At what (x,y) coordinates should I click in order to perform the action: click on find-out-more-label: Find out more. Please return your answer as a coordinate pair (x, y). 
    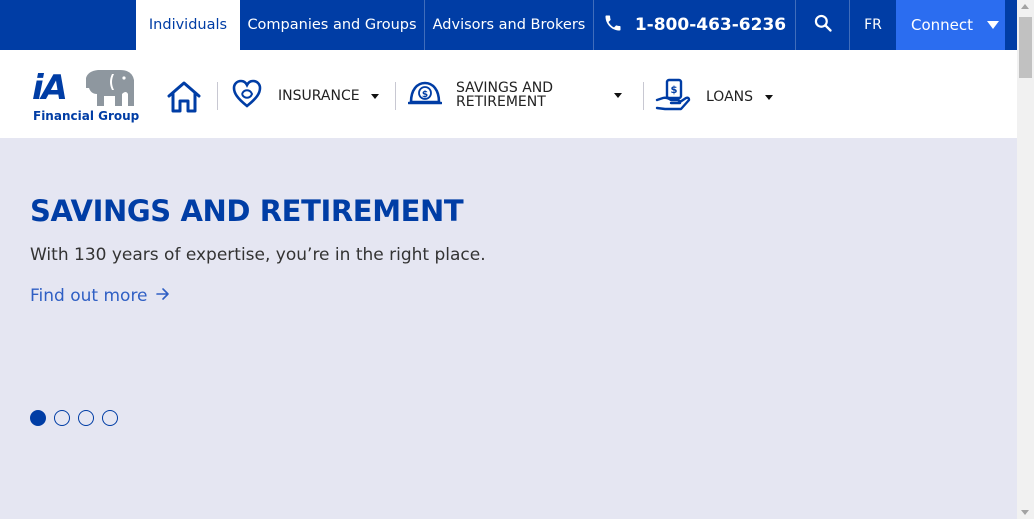
    Looking at the image, I should click on (89, 296).